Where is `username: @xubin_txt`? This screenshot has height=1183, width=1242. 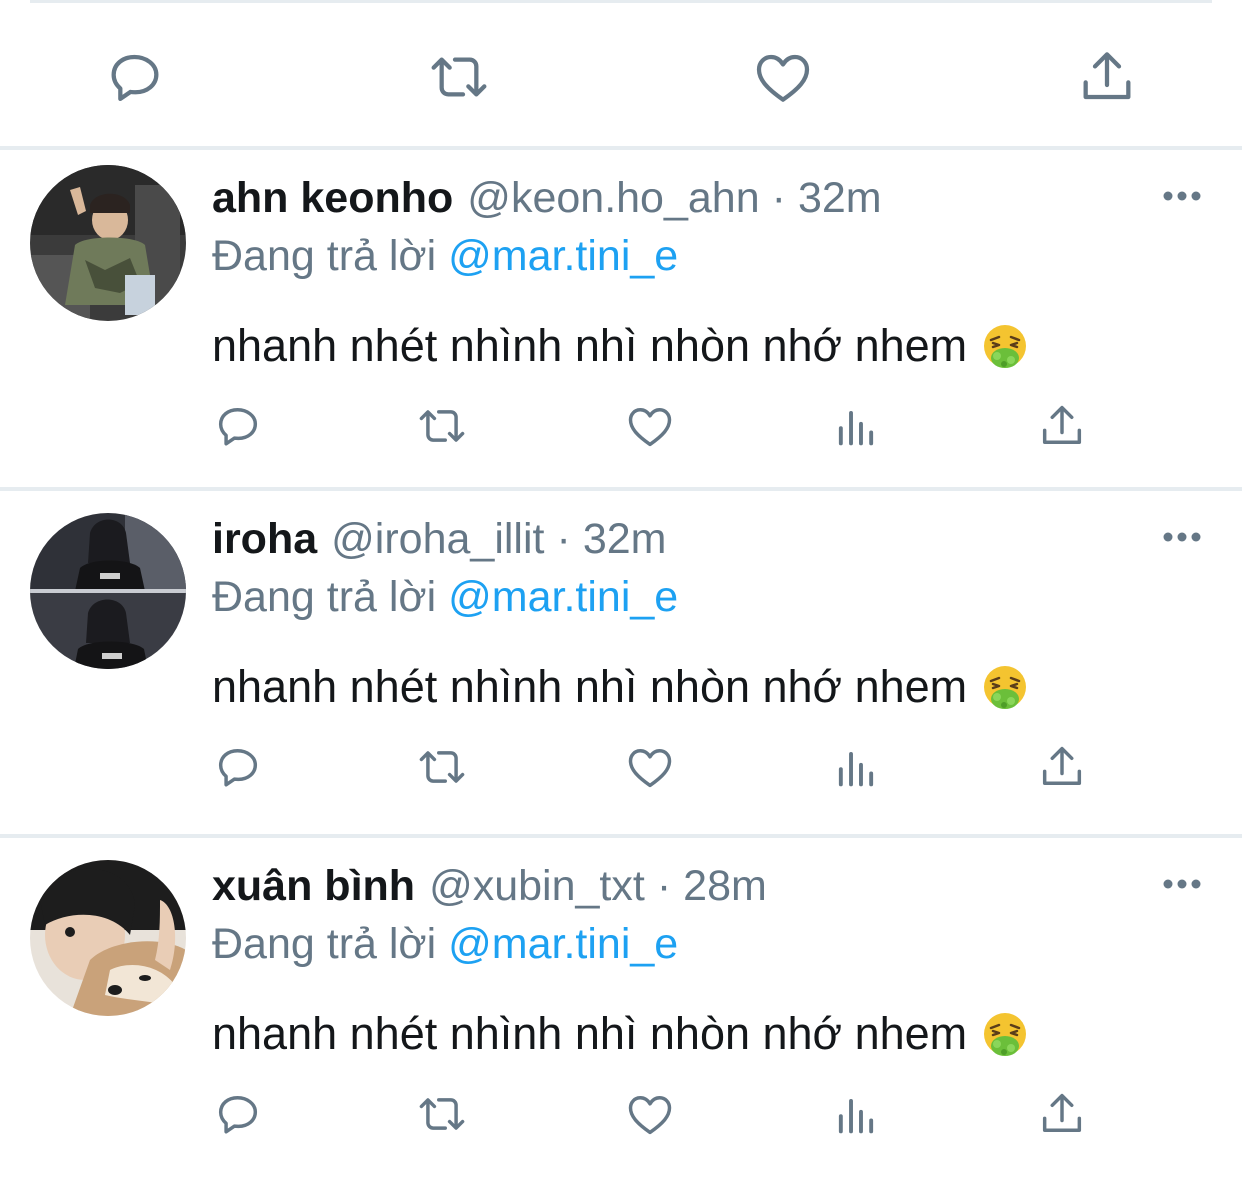 username: @xubin_txt is located at coordinates (537, 886).